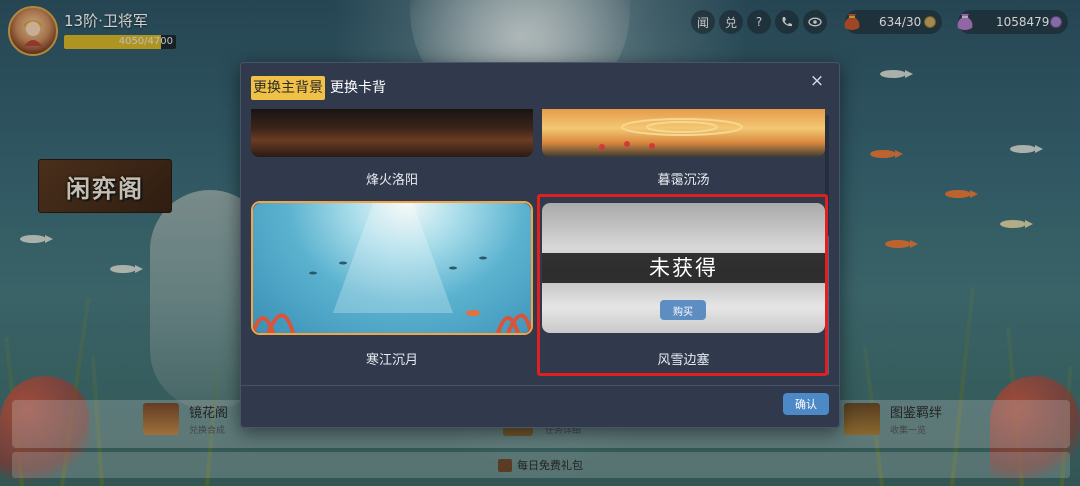 The height and width of the screenshot is (486, 1080). I want to click on dialog-divider, so click(540, 385).